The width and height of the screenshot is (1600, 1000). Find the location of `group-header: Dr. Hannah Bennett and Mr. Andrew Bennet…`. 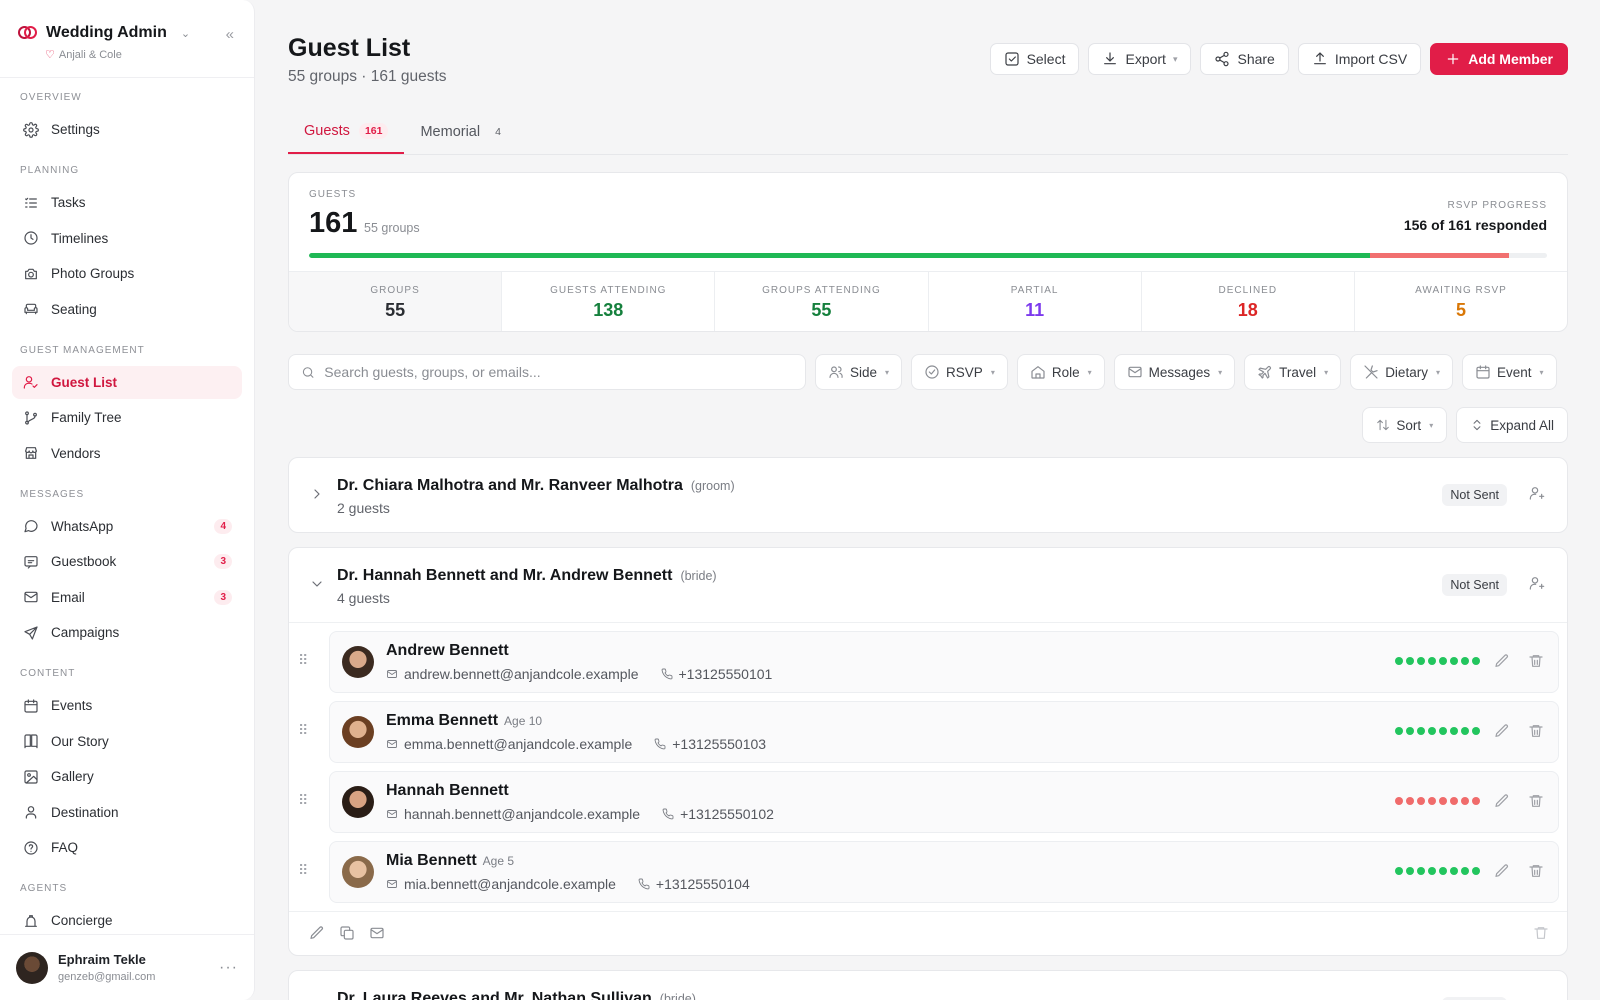

group-header: Dr. Hannah Bennett and Mr. Andrew Bennet… is located at coordinates (928, 585).